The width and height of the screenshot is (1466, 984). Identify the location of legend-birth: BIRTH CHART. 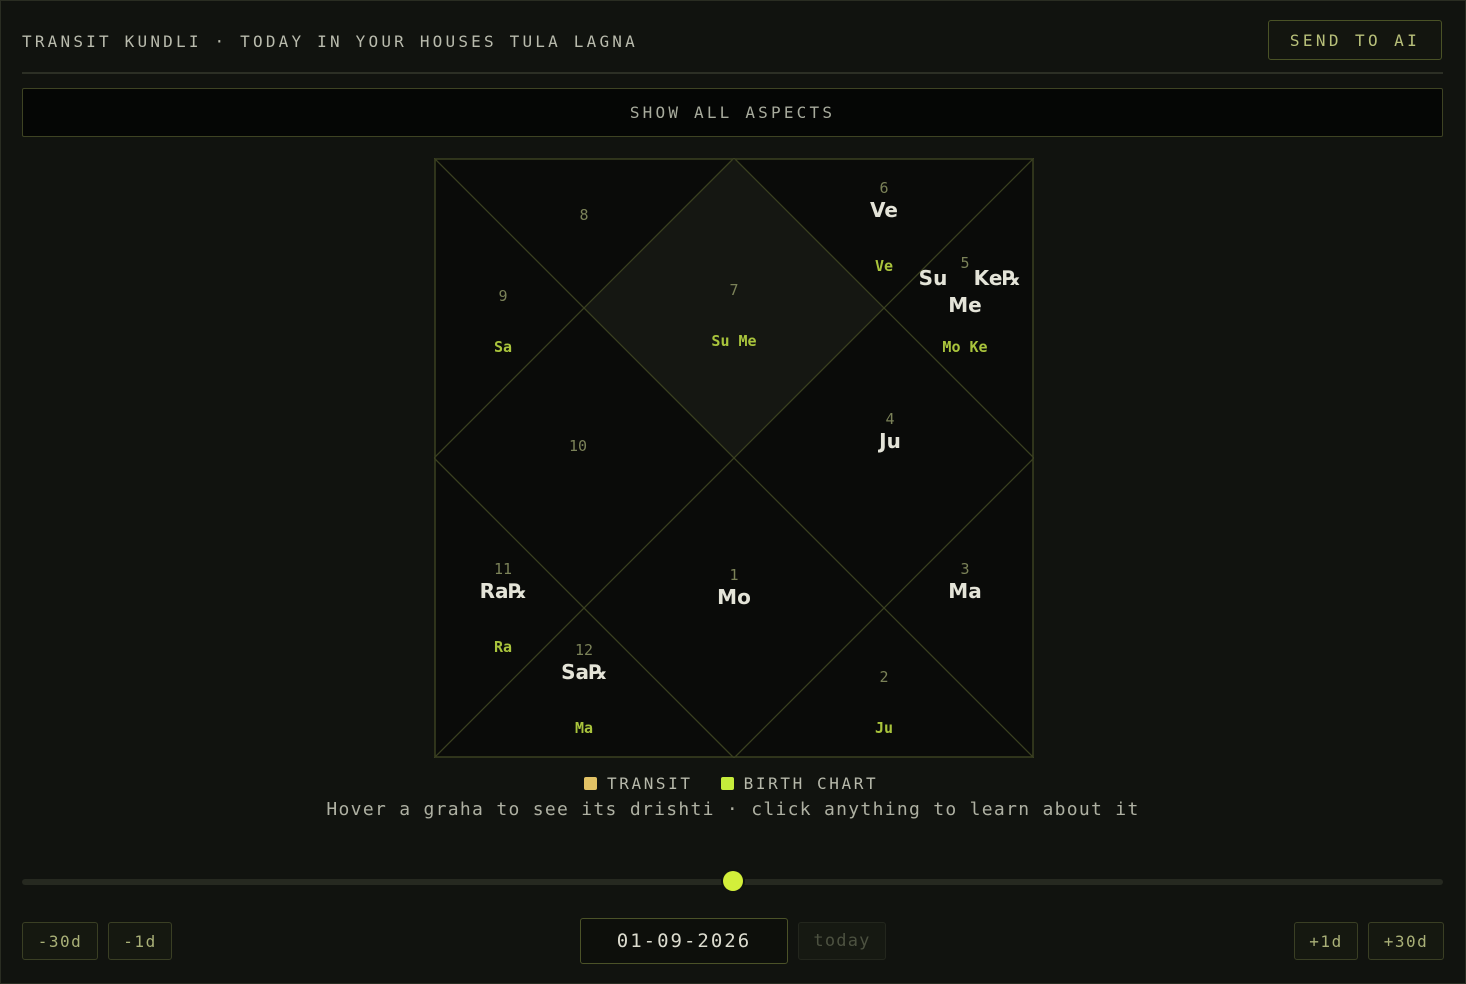
(799, 783).